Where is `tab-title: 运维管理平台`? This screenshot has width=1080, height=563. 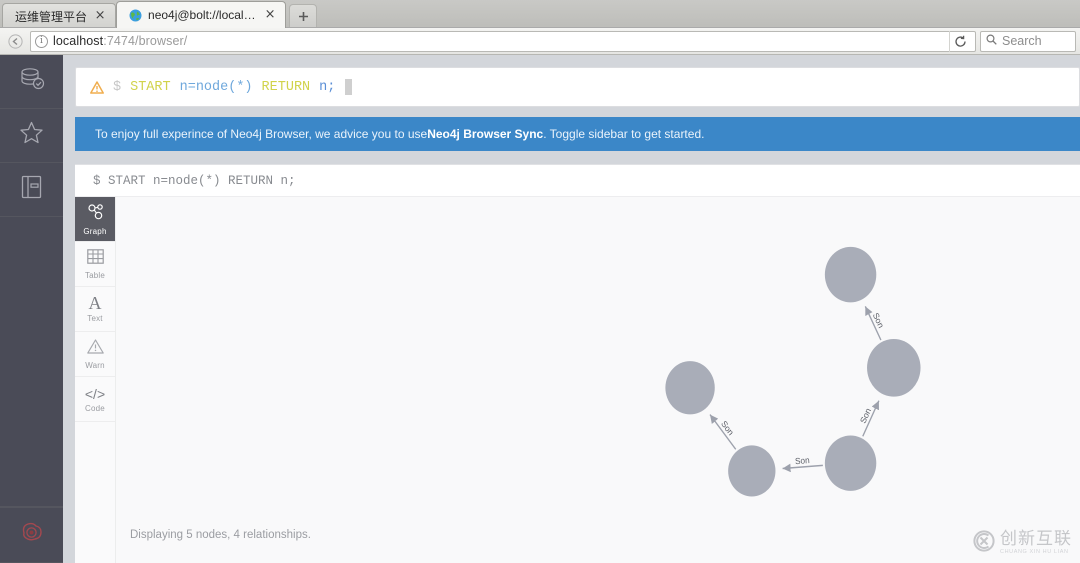
tab-title: 运维管理平台 is located at coordinates (51, 16).